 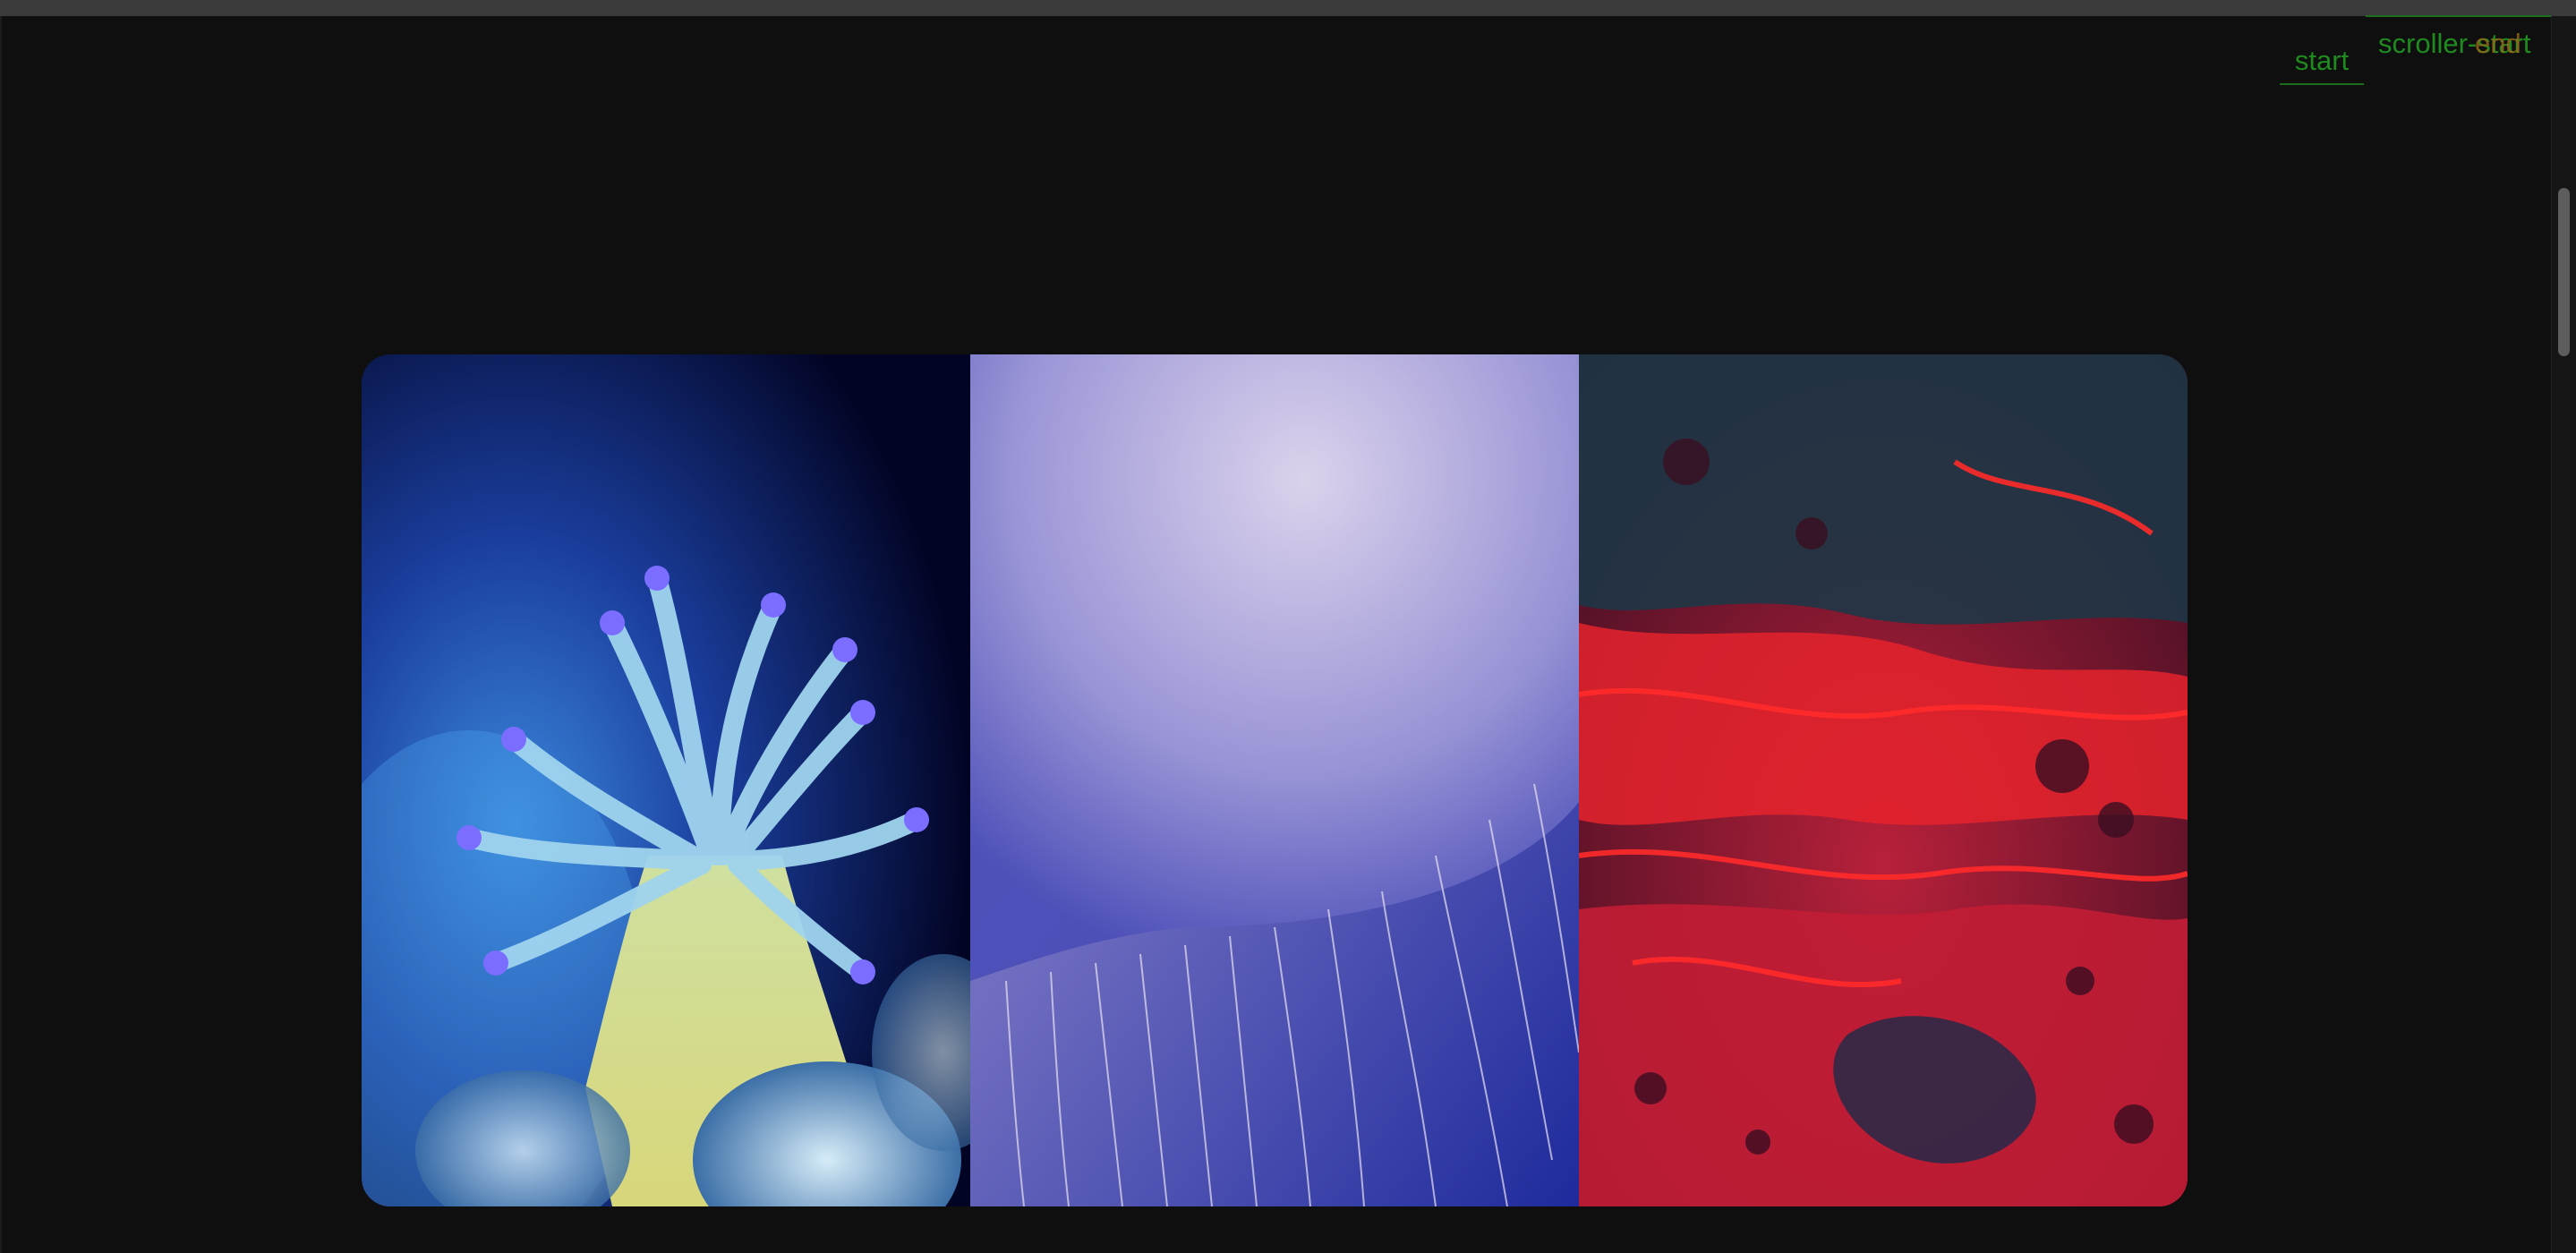 What do you see at coordinates (1288, 8) in the screenshot?
I see `window-top-bar` at bounding box center [1288, 8].